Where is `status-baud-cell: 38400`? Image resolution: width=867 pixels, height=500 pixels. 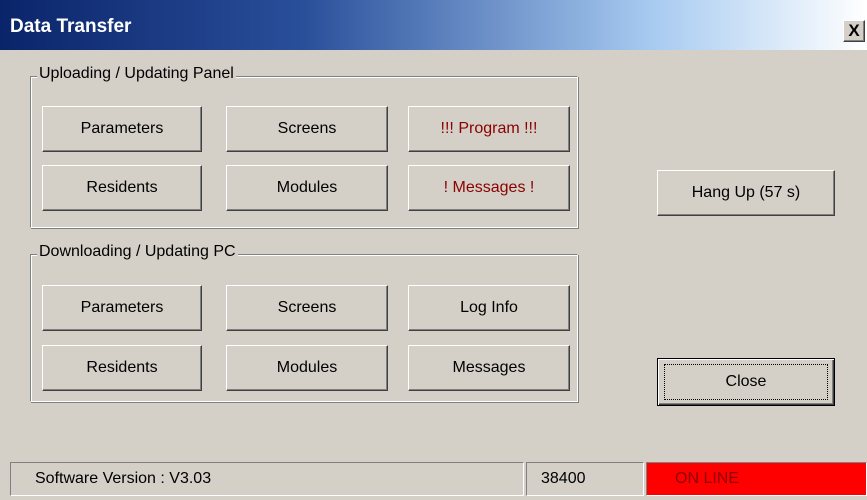 status-baud-cell: 38400 is located at coordinates (585, 479).